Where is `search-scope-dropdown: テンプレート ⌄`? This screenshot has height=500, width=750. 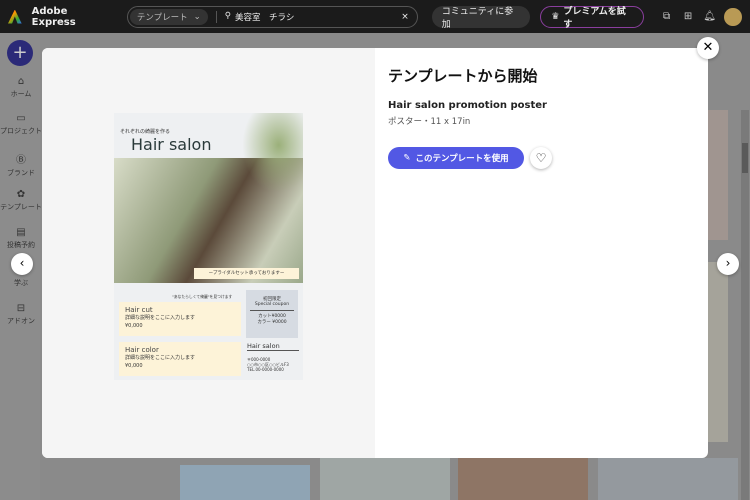 search-scope-dropdown: テンプレート ⌄ is located at coordinates (168, 16).